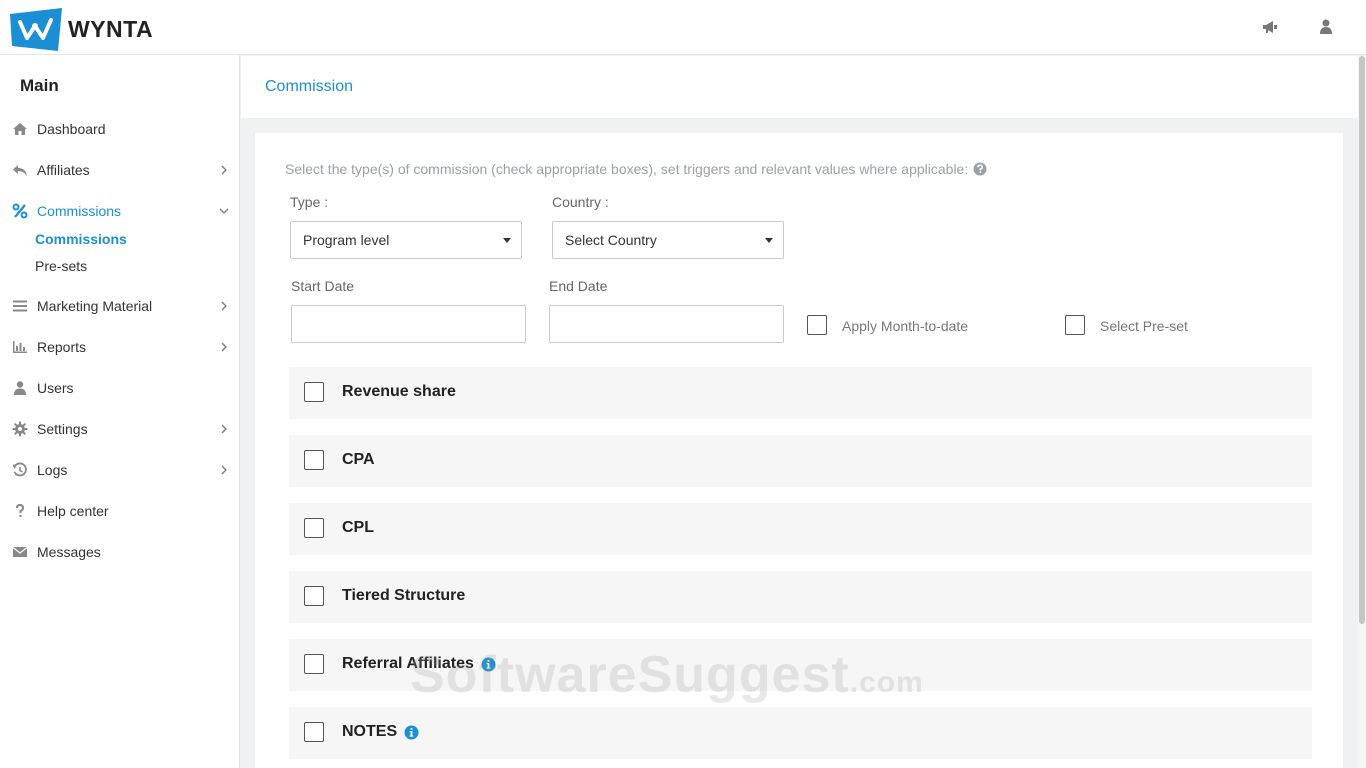  I want to click on question-icon, so click(20, 510).